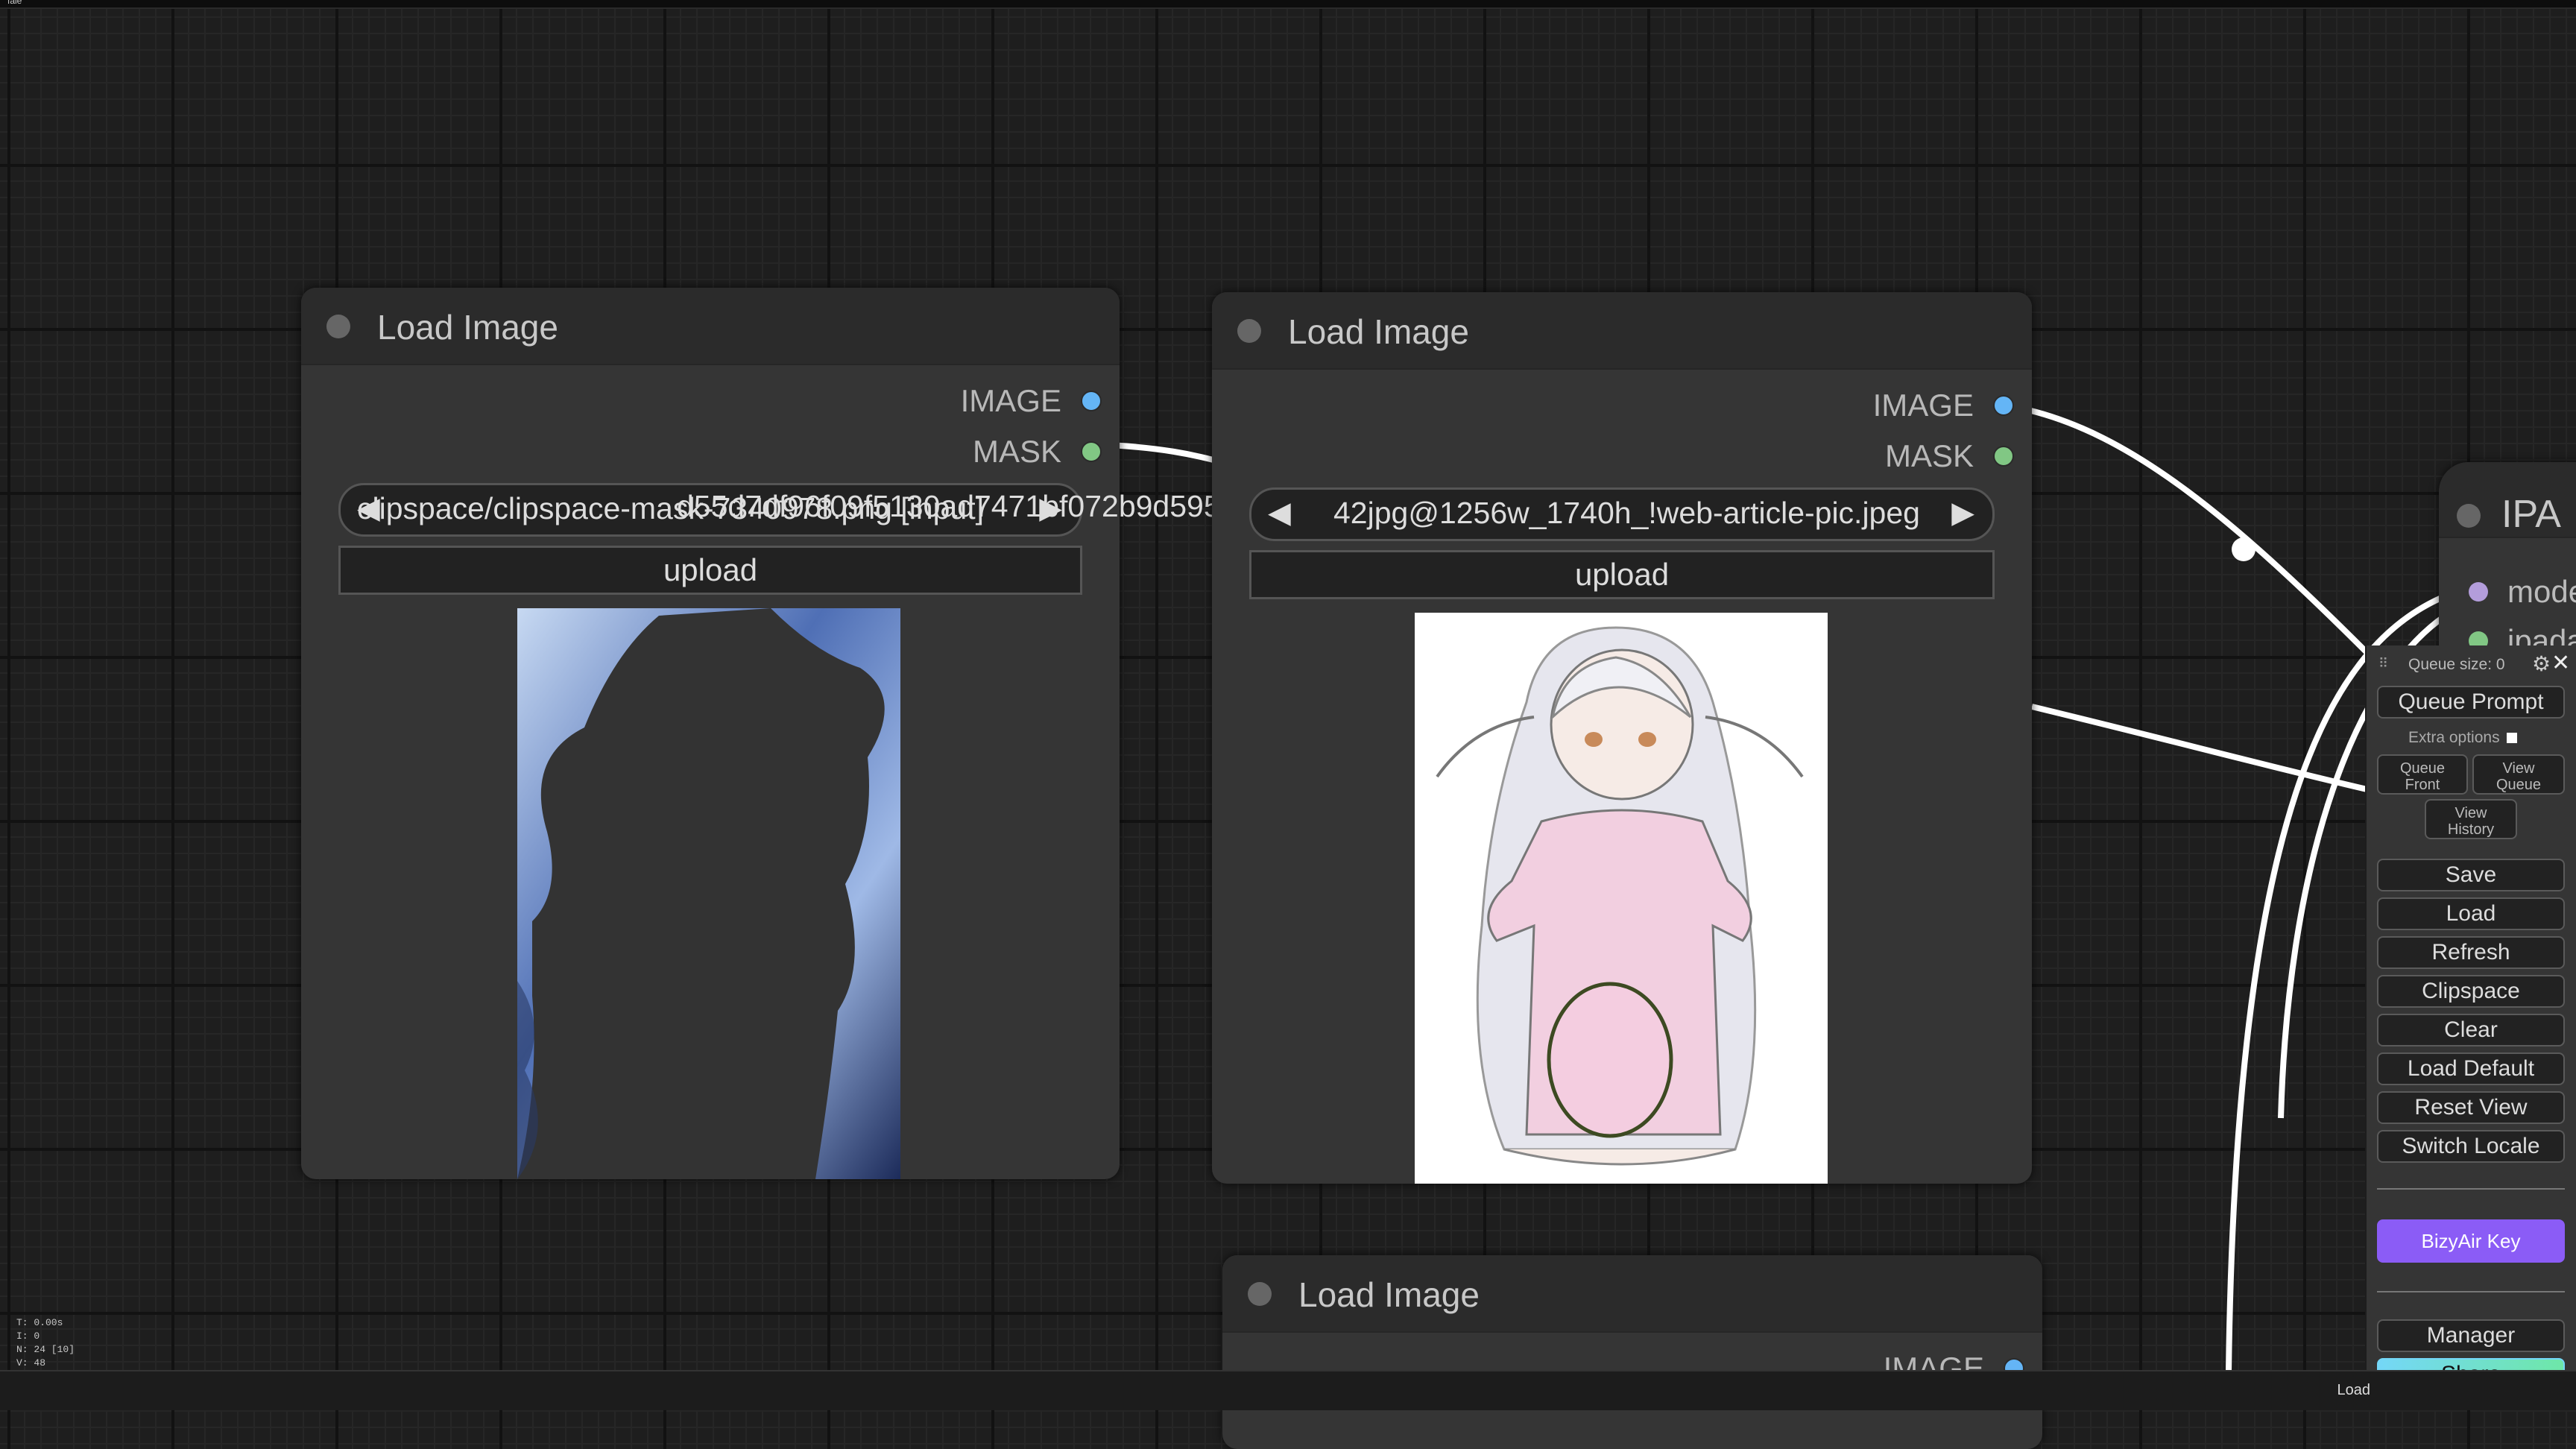 The width and height of the screenshot is (2576, 1449). I want to click on queue-front-button: Queue Front, so click(2422, 775).